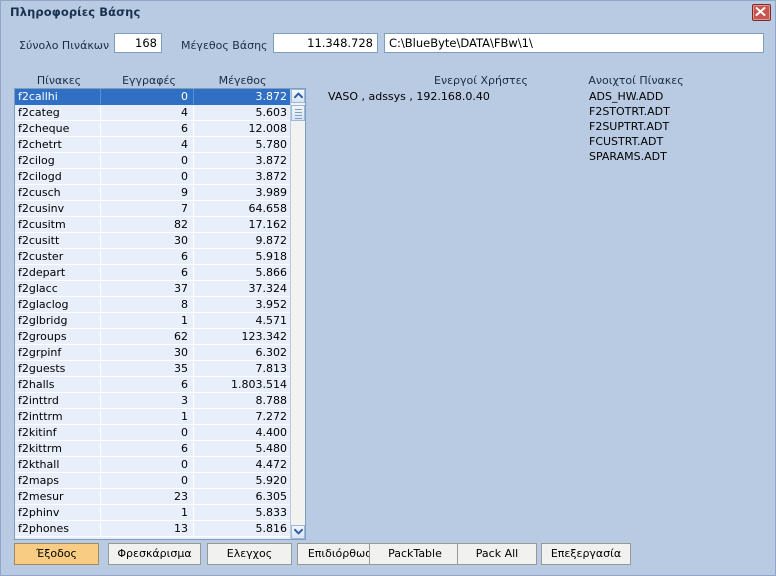 The image size is (776, 576). Describe the element at coordinates (629, 111) in the screenshot. I see `open-table-item: F2STOTRT.ADT` at that location.